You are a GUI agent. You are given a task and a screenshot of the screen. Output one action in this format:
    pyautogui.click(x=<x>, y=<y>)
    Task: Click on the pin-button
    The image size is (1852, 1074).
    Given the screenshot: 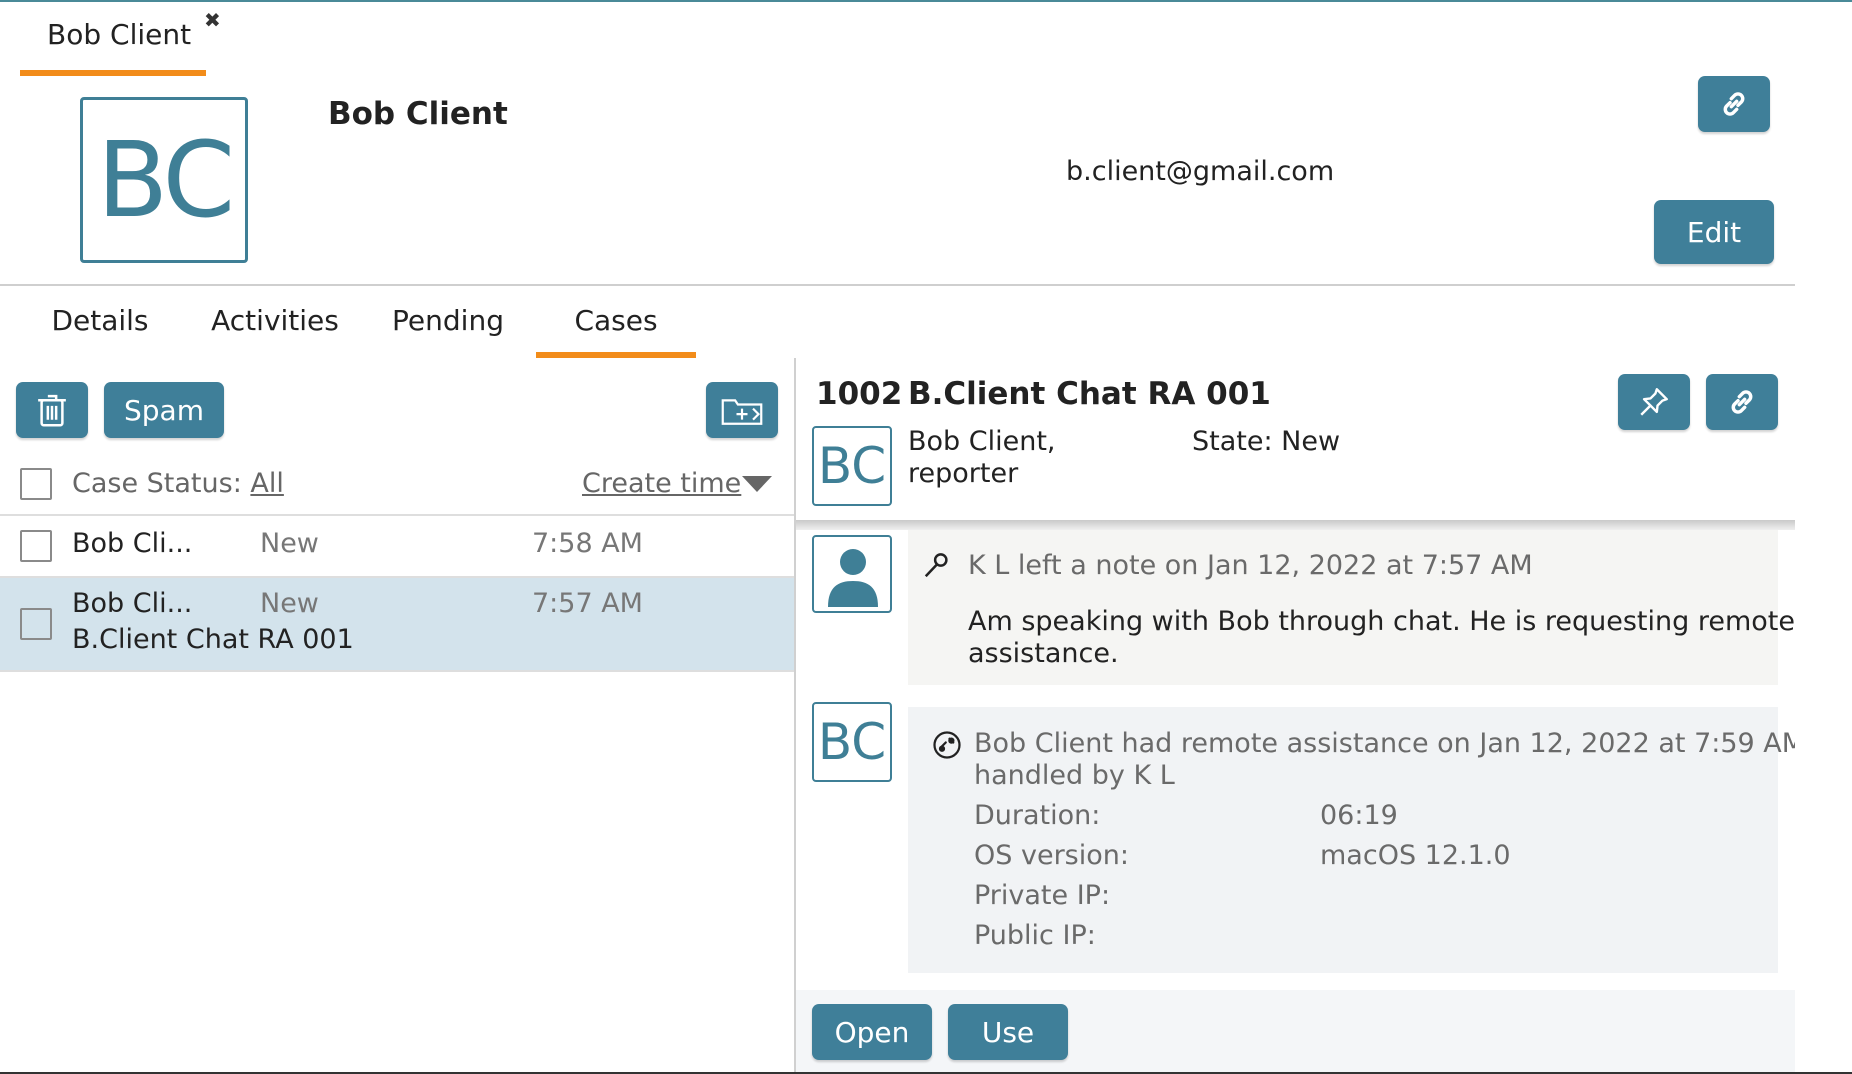 What is the action you would take?
    pyautogui.click(x=1654, y=402)
    